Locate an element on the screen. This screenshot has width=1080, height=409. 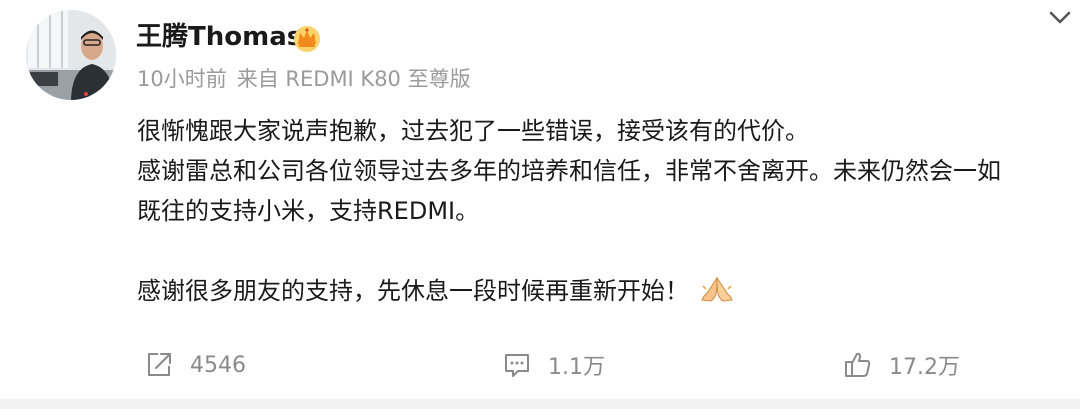
post-meta: 10小时前 来自 REDMI K80 至尊版 is located at coordinates (309, 79).